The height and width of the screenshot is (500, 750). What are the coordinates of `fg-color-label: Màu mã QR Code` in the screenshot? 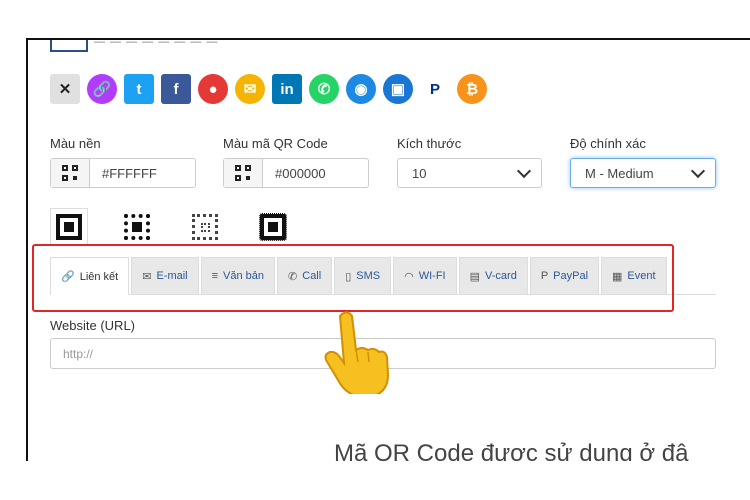 It's located at (275, 143).